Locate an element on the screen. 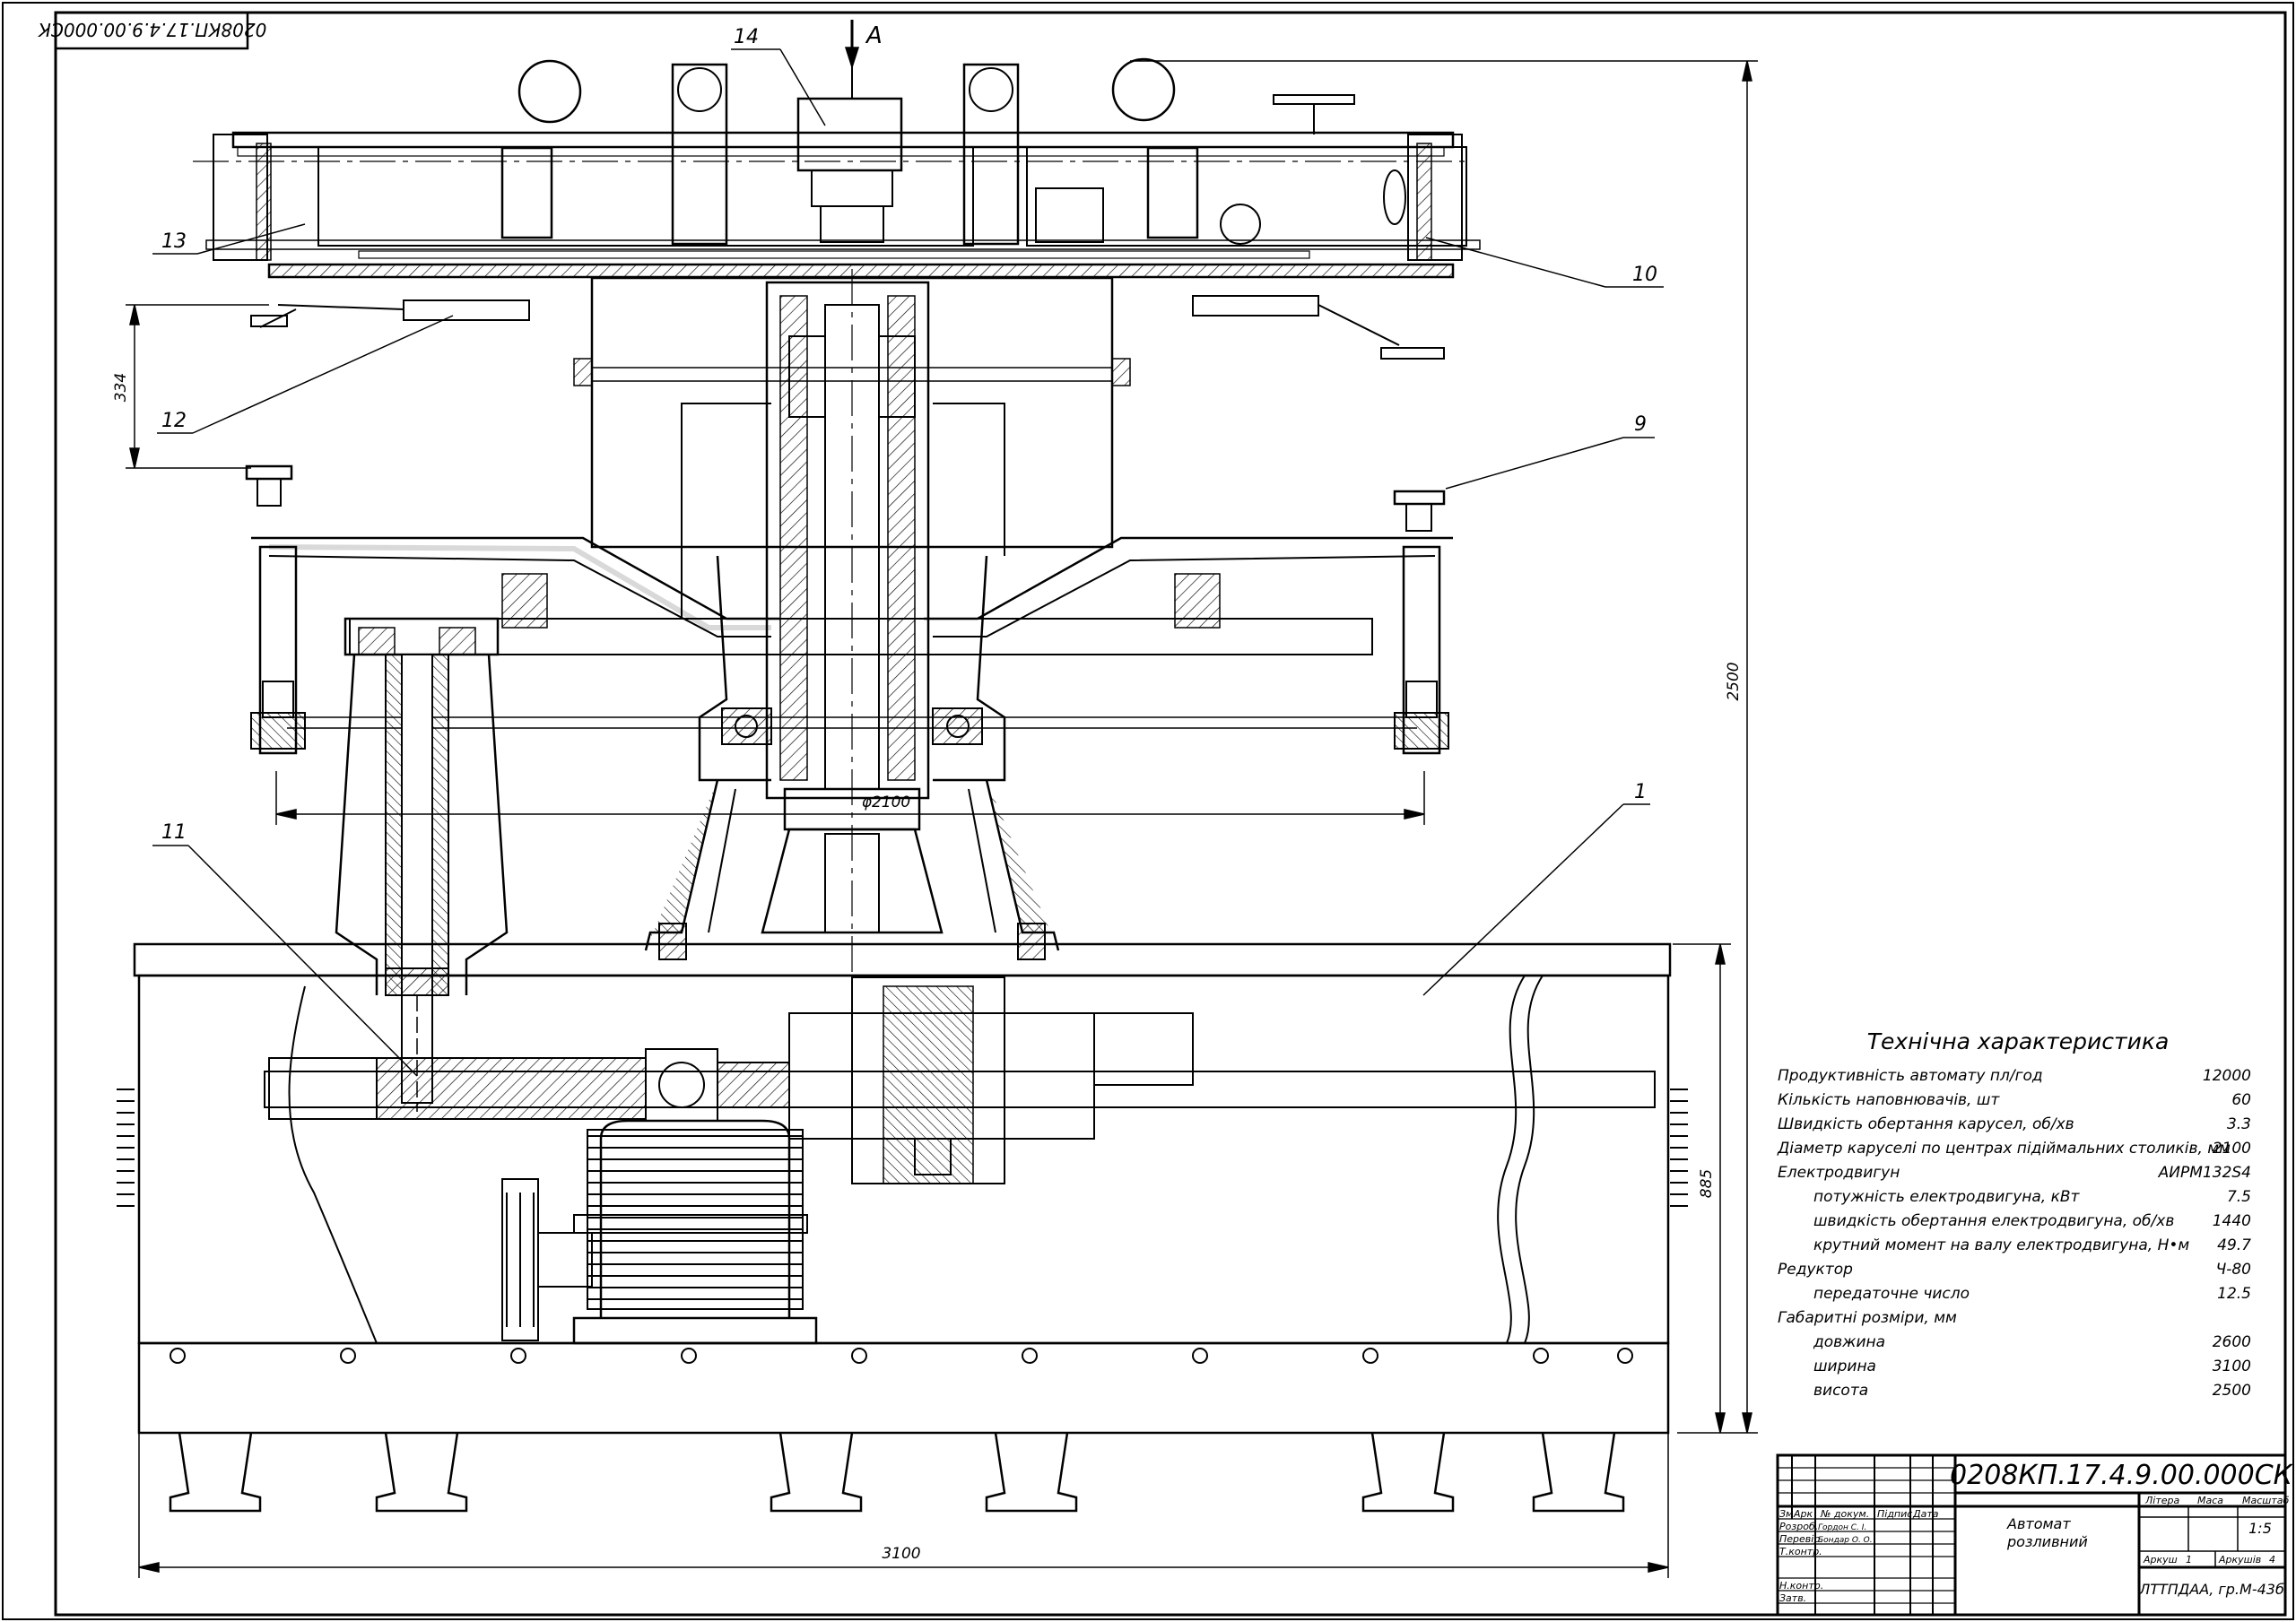 The height and width of the screenshot is (1622, 2296). drive-shaft-housing is located at coordinates (422, 864).